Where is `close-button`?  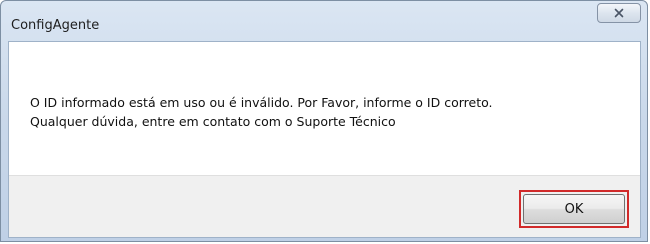 close-button is located at coordinates (619, 13).